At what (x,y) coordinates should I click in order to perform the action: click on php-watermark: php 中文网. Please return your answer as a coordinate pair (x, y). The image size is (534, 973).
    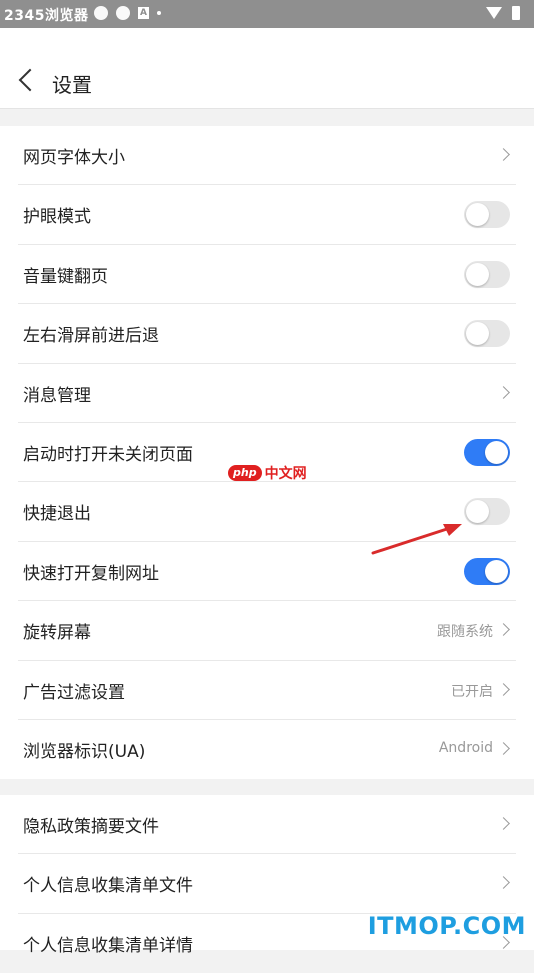
    Looking at the image, I should click on (267, 473).